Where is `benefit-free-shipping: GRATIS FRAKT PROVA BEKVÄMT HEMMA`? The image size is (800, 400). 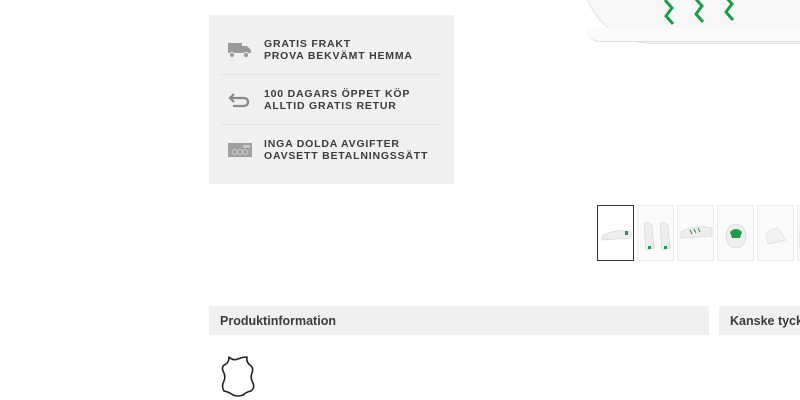
benefit-free-shipping: GRATIS FRAKT PROVA BEKVÄMT HEMMA is located at coordinates (331, 50).